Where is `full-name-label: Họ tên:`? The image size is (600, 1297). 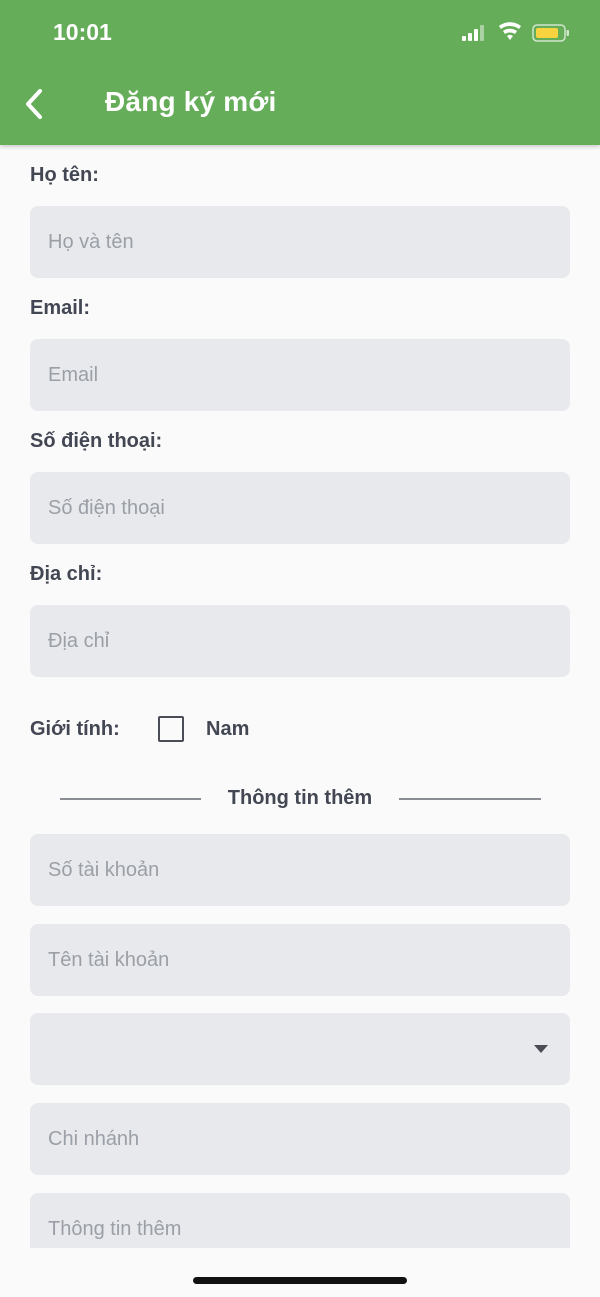
full-name-label: Họ tên: is located at coordinates (64, 175).